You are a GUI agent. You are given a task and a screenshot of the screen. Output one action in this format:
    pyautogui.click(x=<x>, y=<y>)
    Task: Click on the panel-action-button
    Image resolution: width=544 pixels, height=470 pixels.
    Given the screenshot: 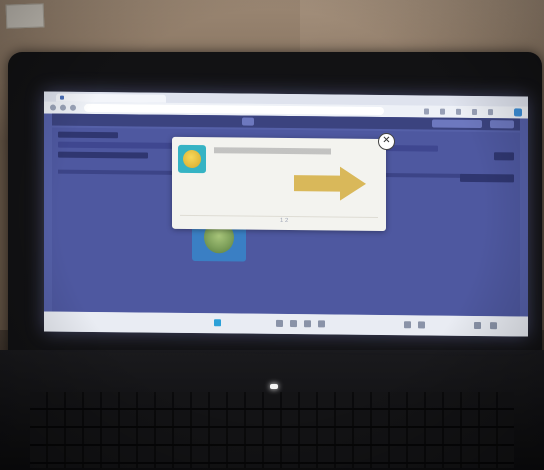 What is the action you would take?
    pyautogui.click(x=487, y=178)
    